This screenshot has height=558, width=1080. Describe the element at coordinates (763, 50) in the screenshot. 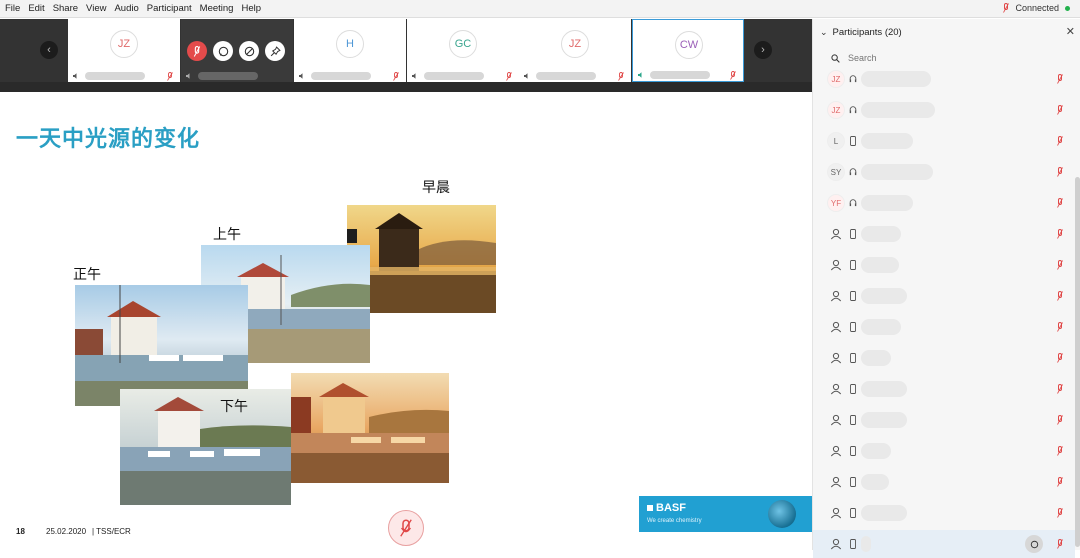

I see `next-page-button: ›` at that location.